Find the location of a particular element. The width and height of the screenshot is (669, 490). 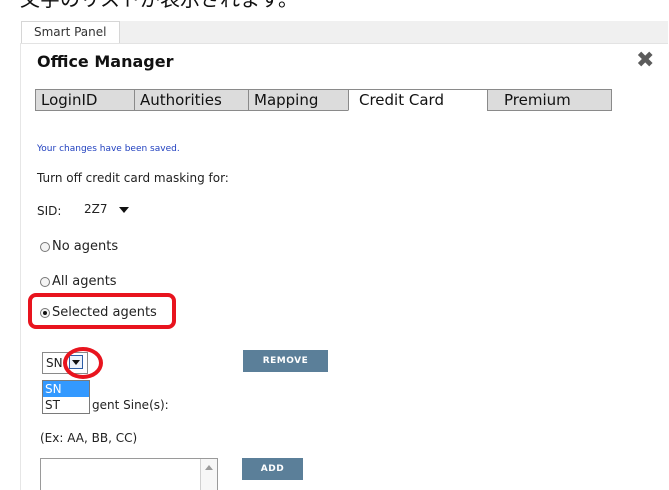

tab-premium: Premium is located at coordinates (549, 100).